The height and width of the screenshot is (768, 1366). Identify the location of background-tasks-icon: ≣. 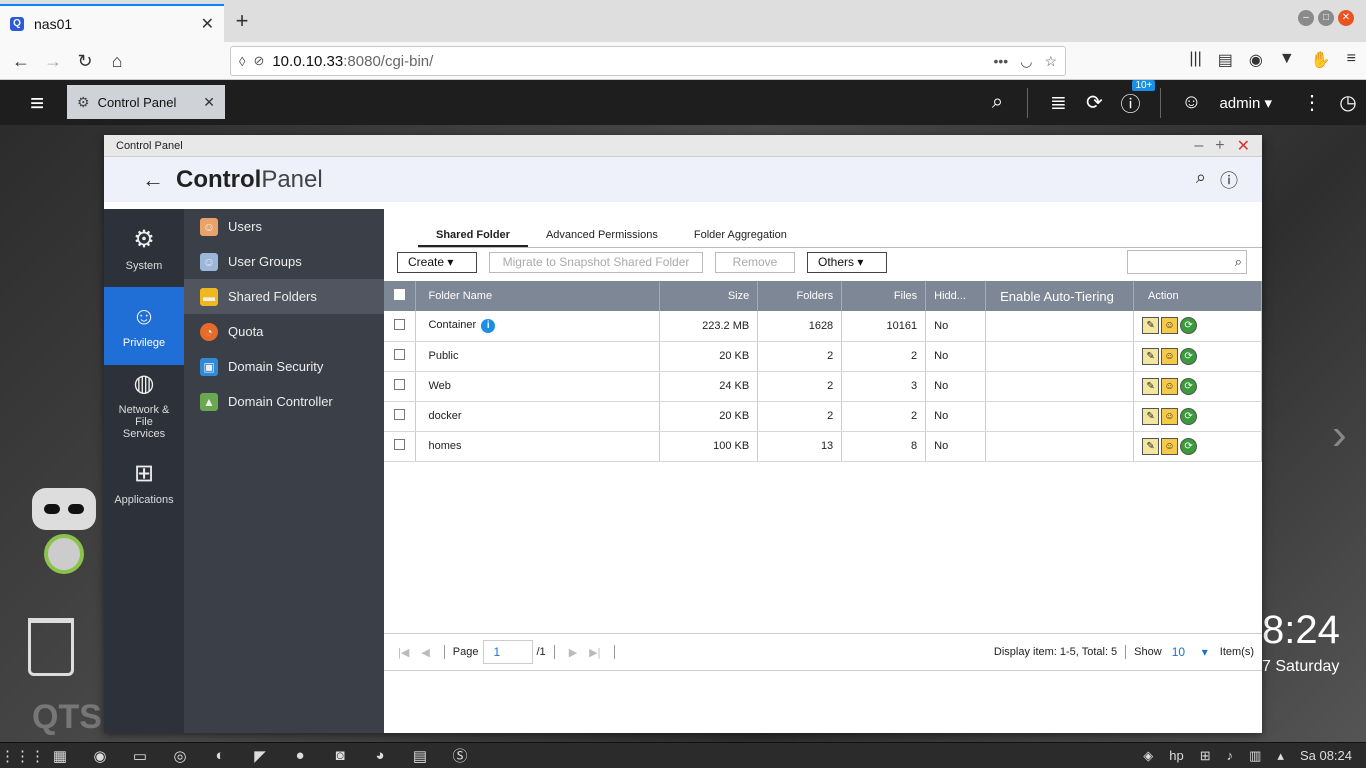
(1058, 102).